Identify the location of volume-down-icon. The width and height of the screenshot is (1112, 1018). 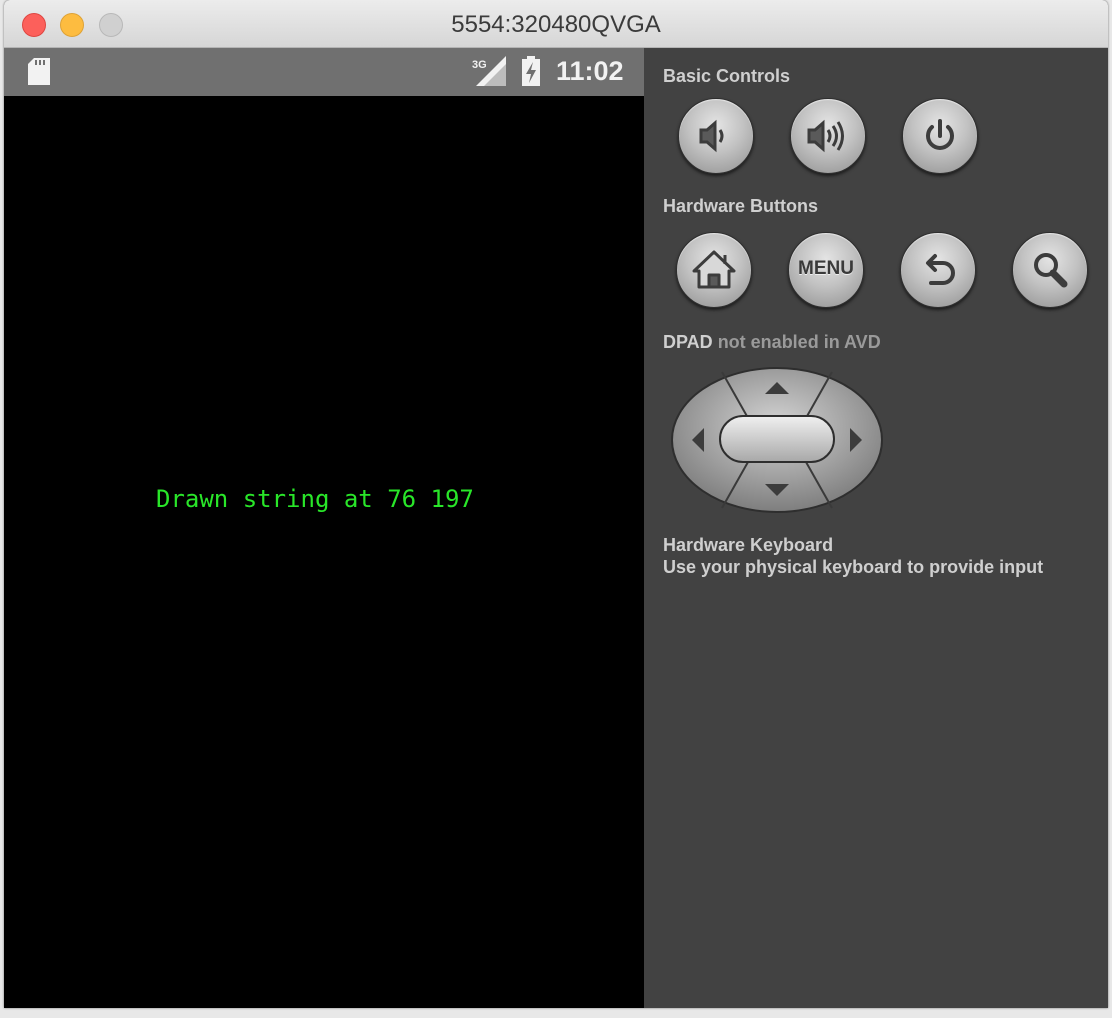
(711, 136).